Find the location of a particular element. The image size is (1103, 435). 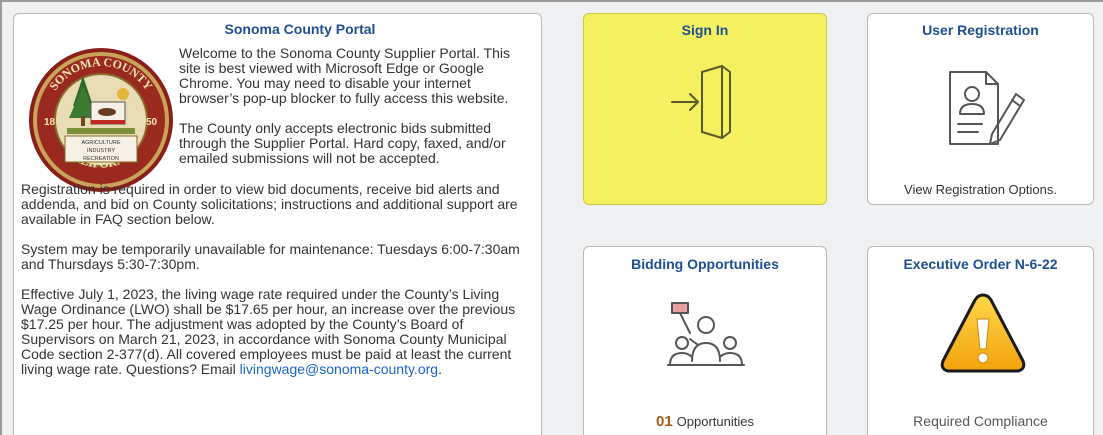

living-wage-email-link: livingwage@sonoma-county.org is located at coordinates (339, 369).